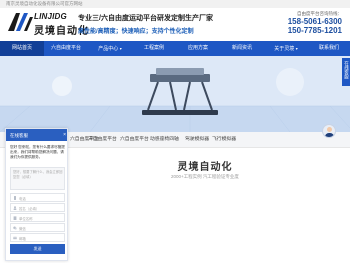 Image resolution: width=350 pixels, height=263 pixels. Describe the element at coordinates (37, 227) in the screenshot. I see `wechat-field: 微信` at that location.